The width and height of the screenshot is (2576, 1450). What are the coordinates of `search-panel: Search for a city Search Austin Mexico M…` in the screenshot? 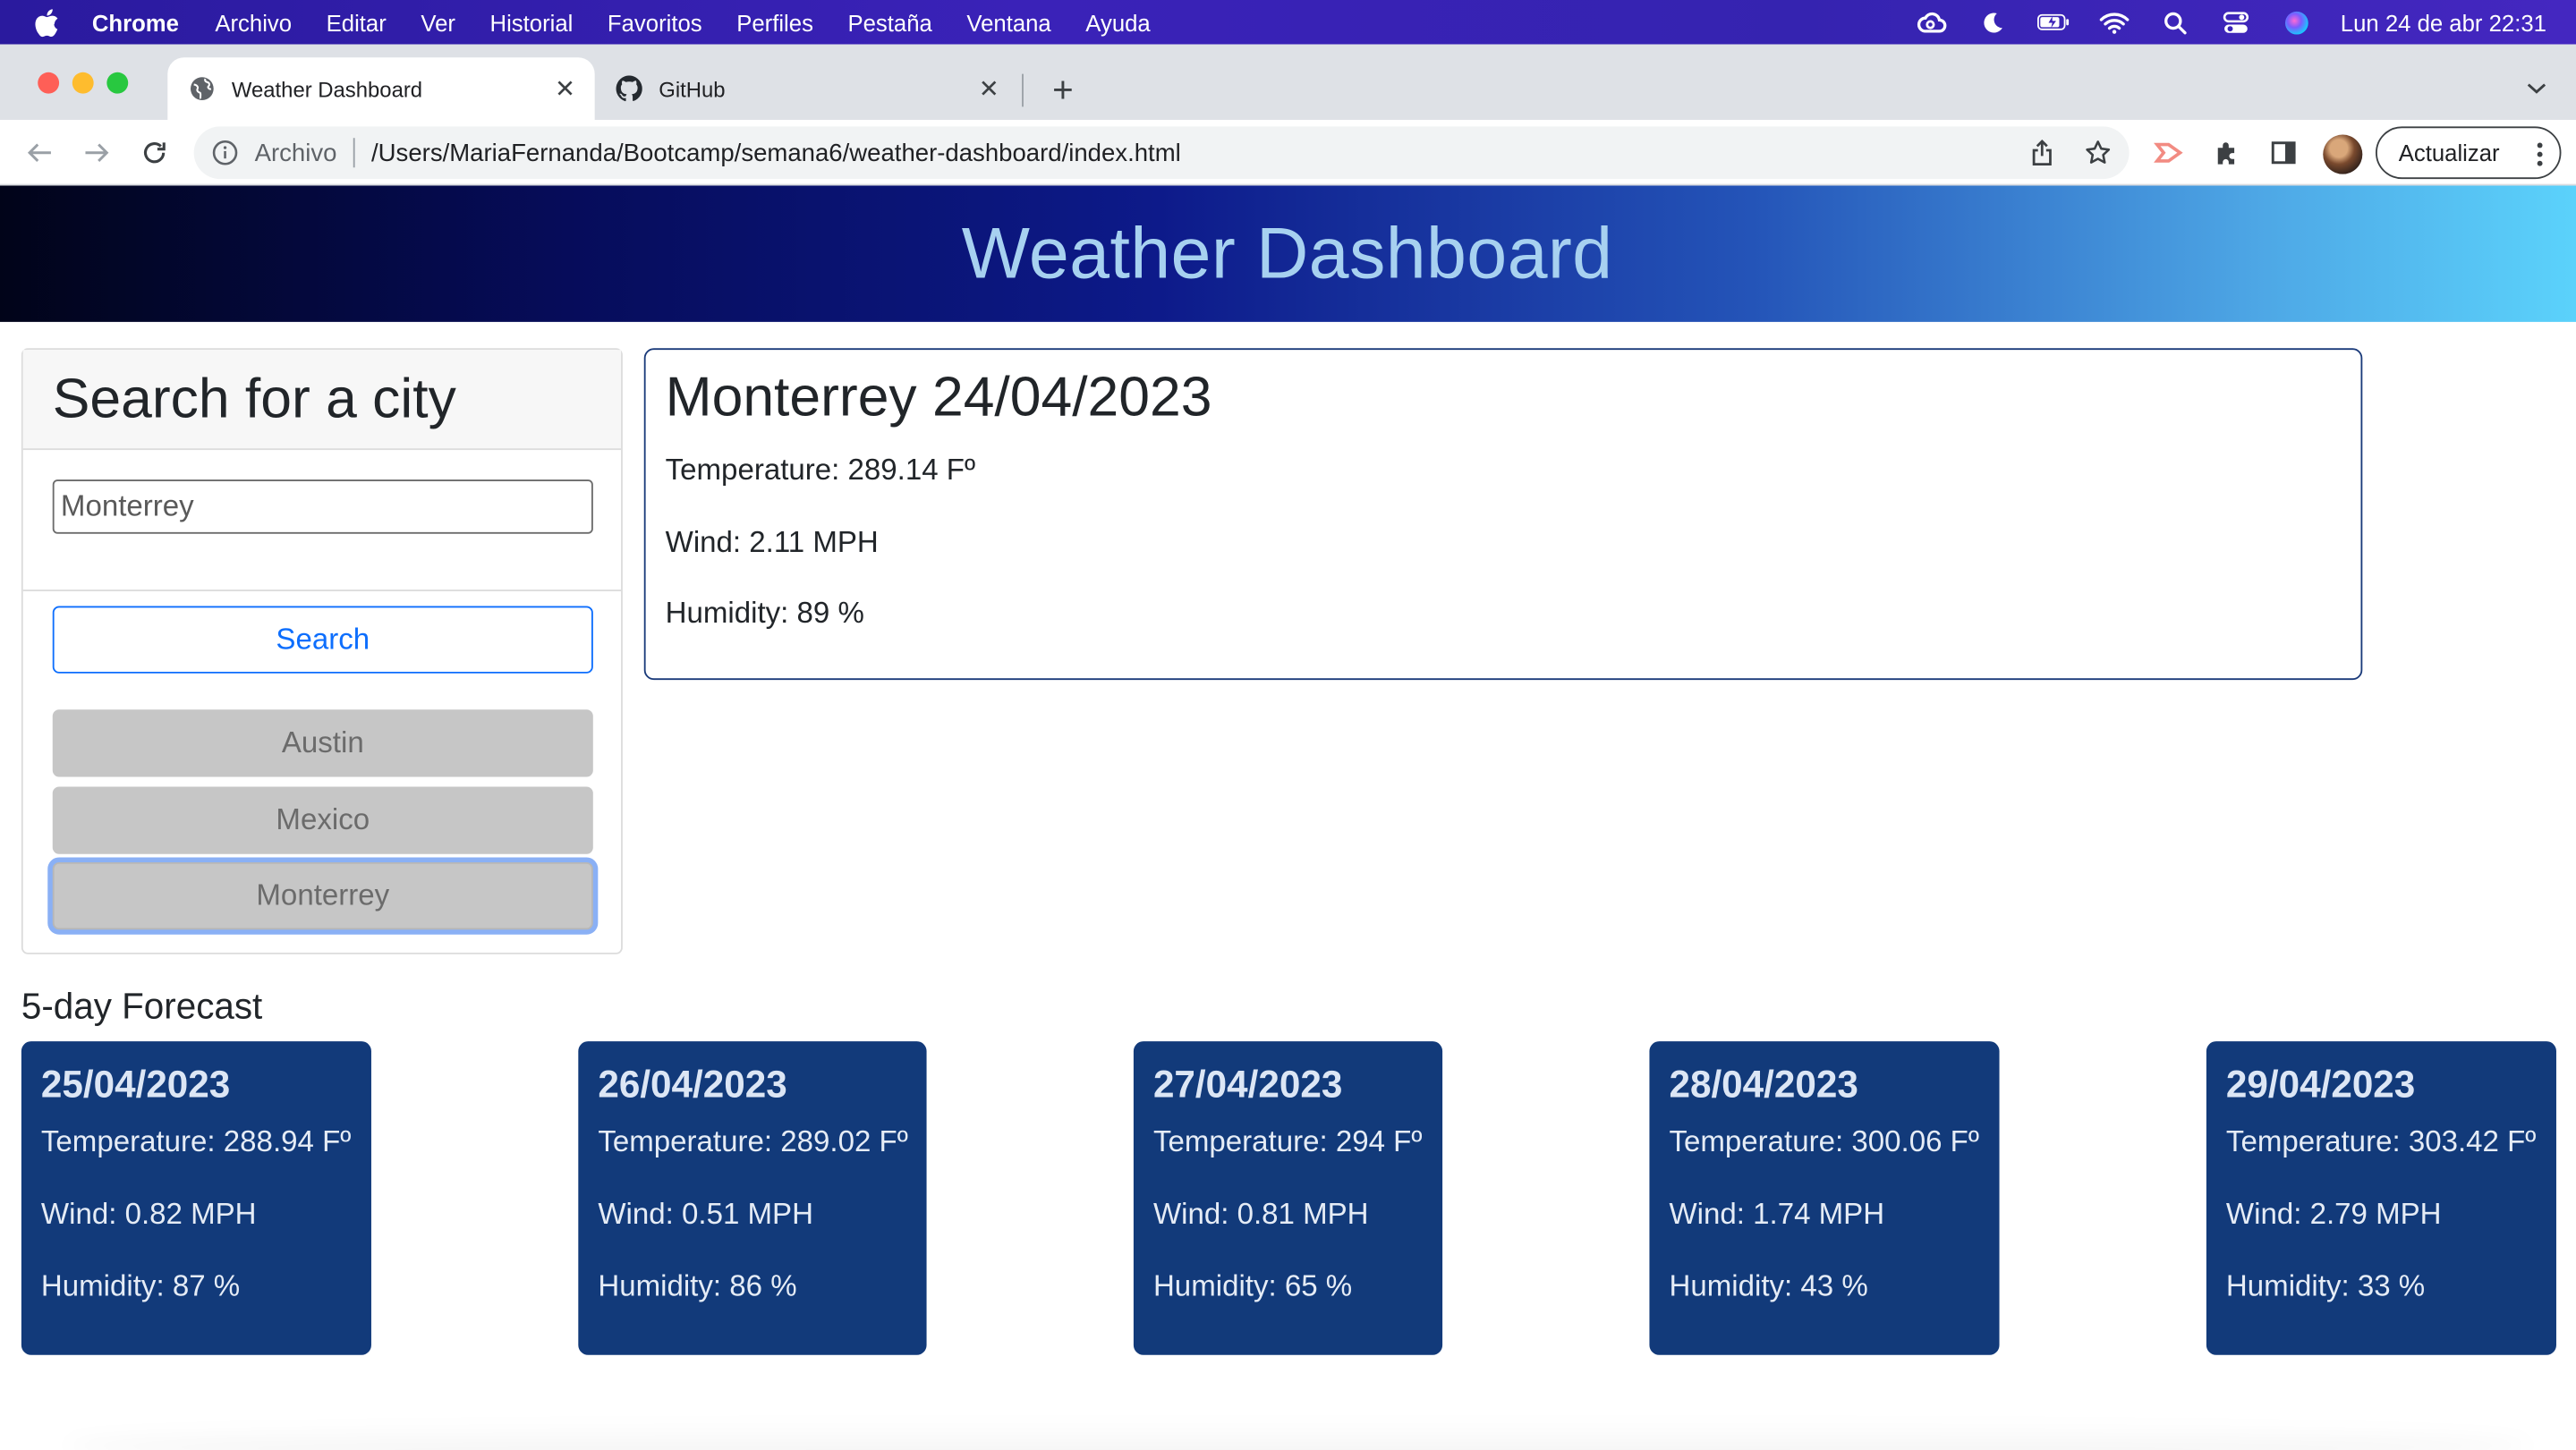 It's located at (322, 651).